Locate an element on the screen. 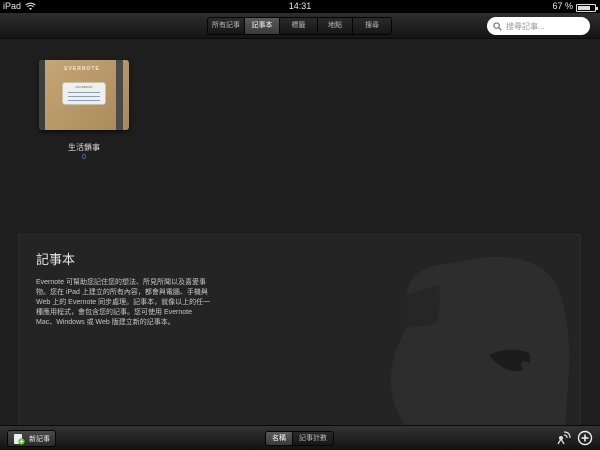 The height and width of the screenshot is (450, 600). sync-icon is located at coordinates (563, 438).